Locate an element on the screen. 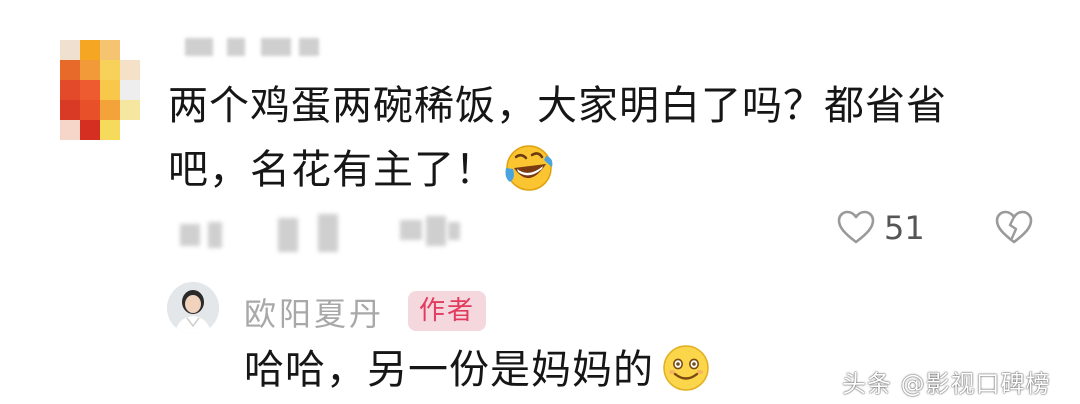 The width and height of the screenshot is (1080, 404). laughing-tears-emoji-icon is located at coordinates (529, 168).